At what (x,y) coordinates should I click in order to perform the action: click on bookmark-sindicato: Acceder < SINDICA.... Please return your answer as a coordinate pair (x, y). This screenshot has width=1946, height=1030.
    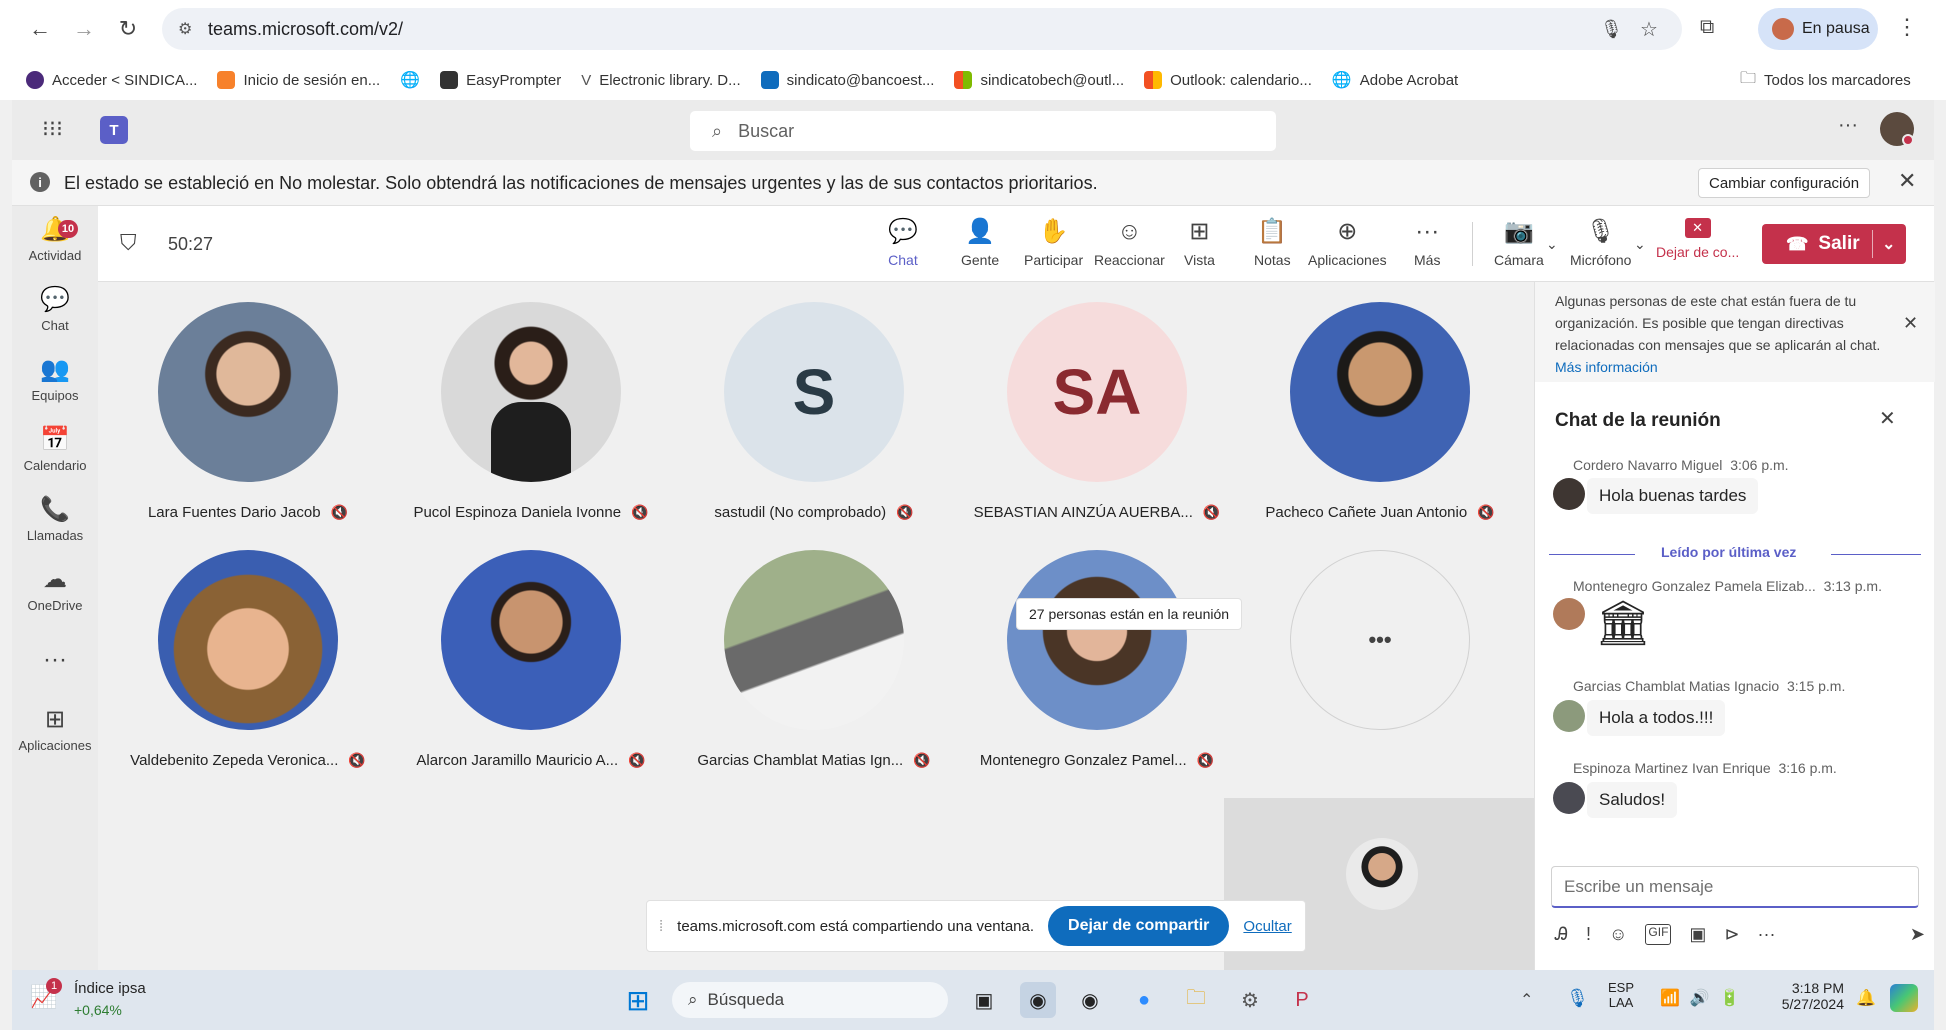
    Looking at the image, I should click on (111, 80).